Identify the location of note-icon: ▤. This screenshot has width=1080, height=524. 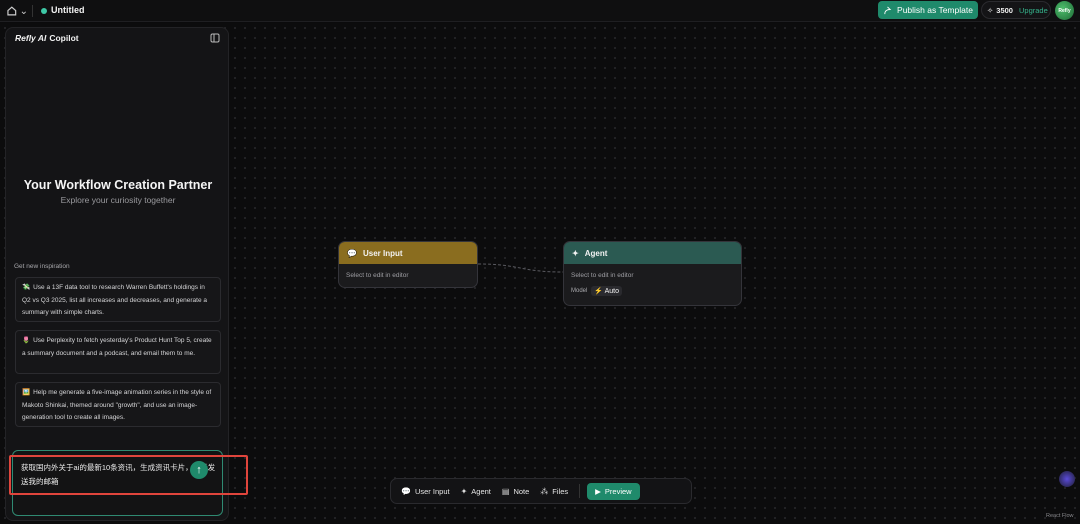
(505, 491).